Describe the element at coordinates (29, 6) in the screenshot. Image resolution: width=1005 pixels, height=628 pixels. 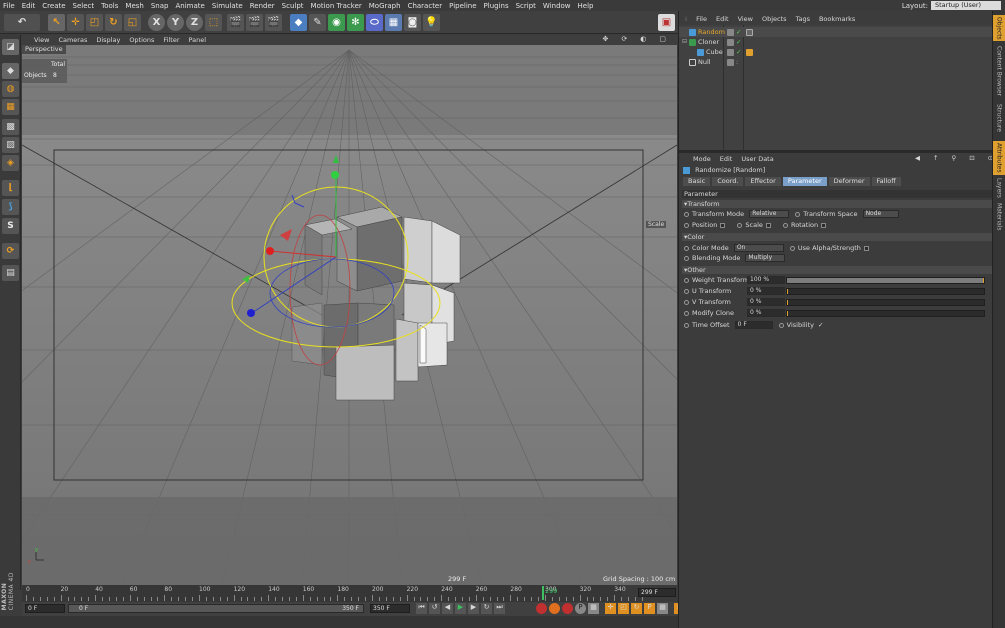
I see `menu-edit: Edit` at that location.